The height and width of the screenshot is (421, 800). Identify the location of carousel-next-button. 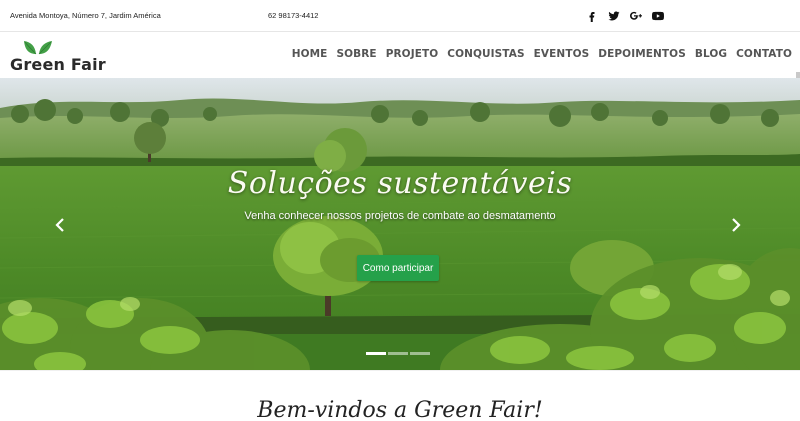
(736, 225).